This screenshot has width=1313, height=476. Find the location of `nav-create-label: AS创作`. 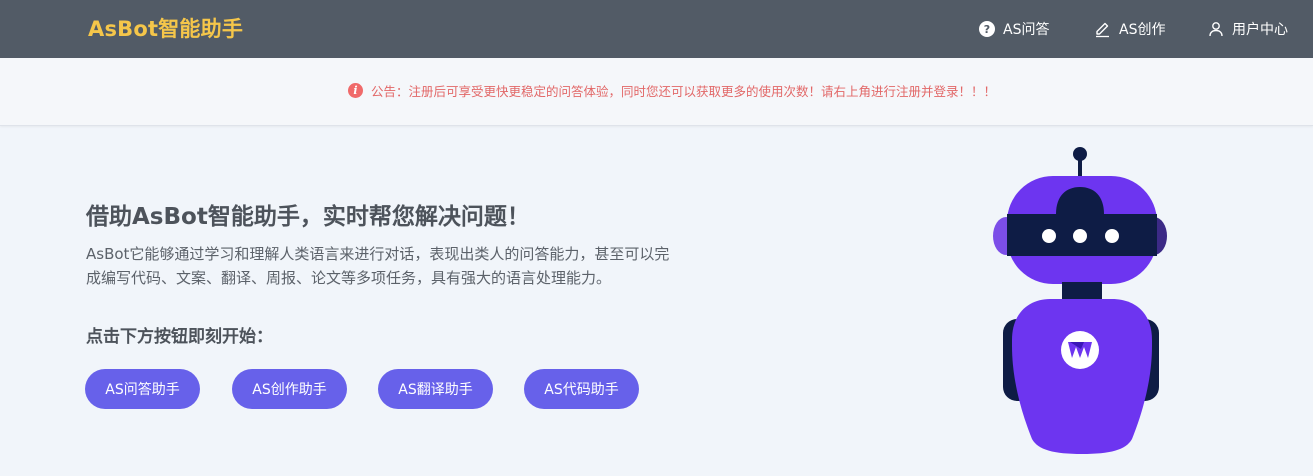

nav-create-label: AS创作 is located at coordinates (1142, 30).